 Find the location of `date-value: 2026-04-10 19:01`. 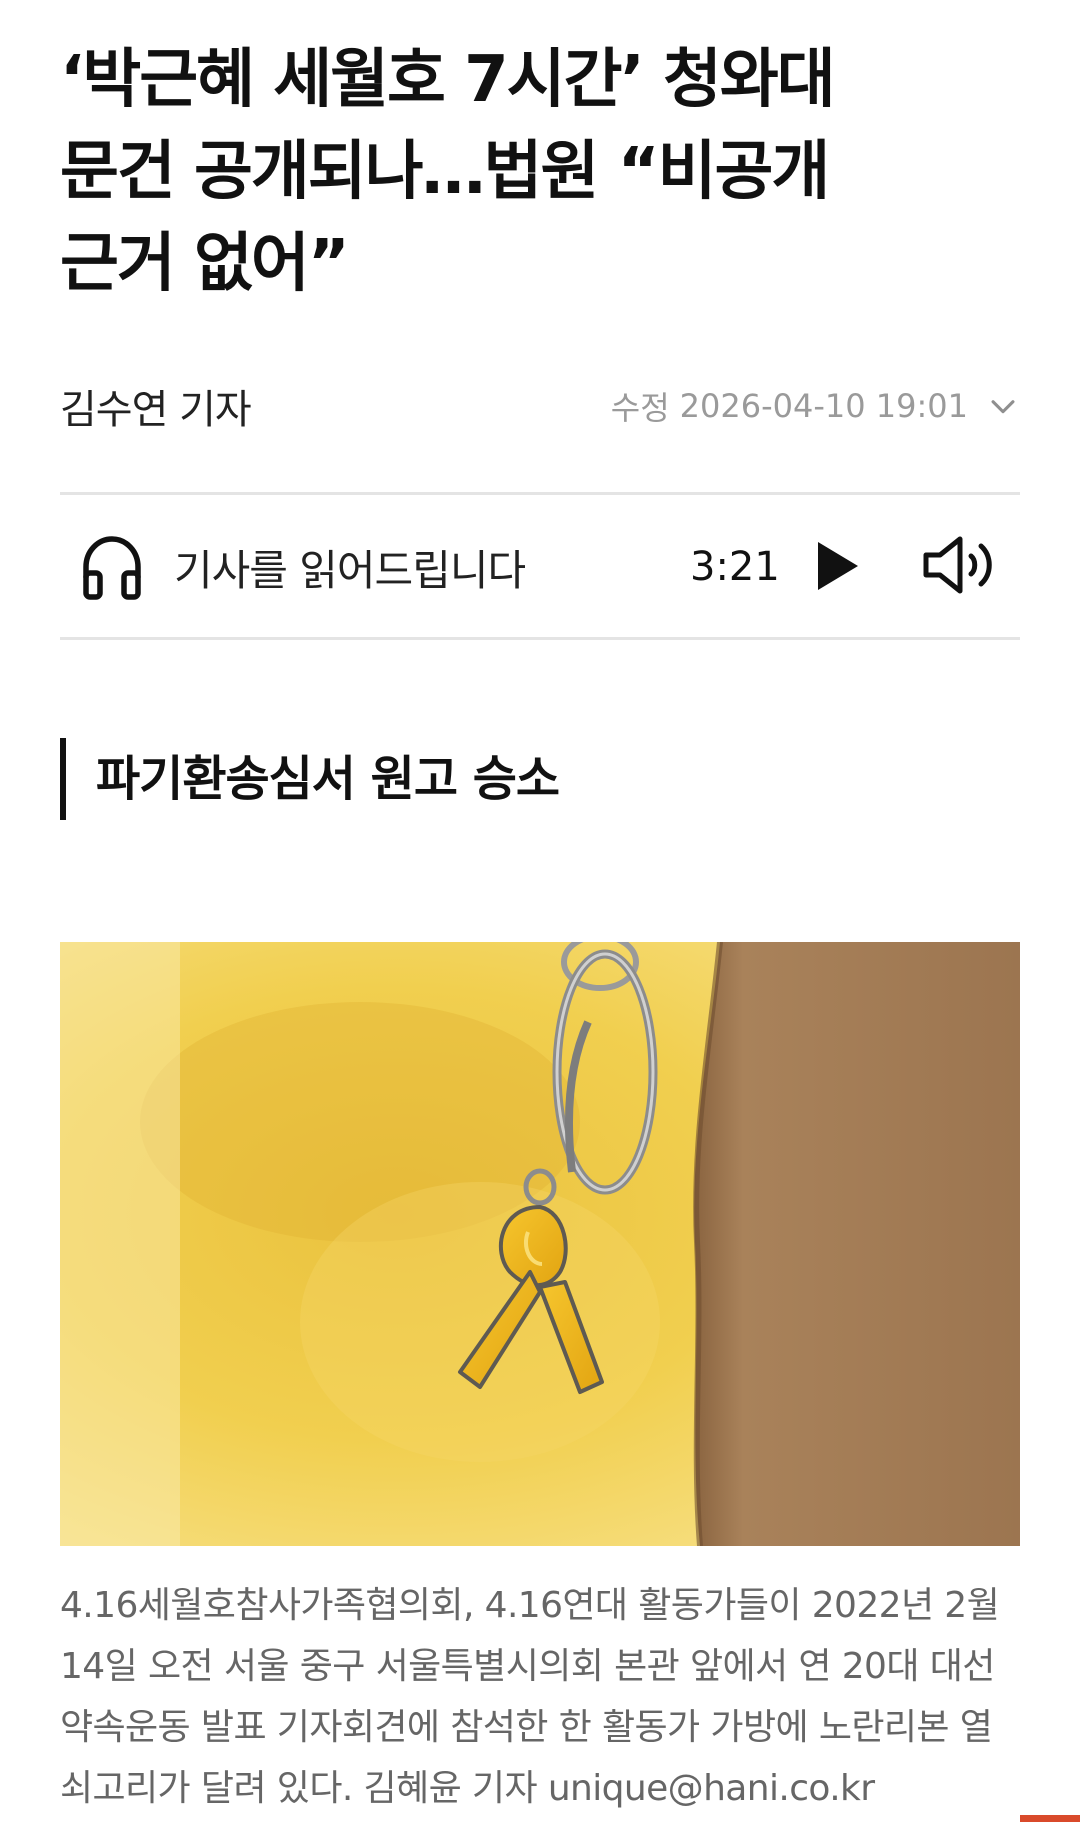

date-value: 2026-04-10 19:01 is located at coordinates (823, 406).